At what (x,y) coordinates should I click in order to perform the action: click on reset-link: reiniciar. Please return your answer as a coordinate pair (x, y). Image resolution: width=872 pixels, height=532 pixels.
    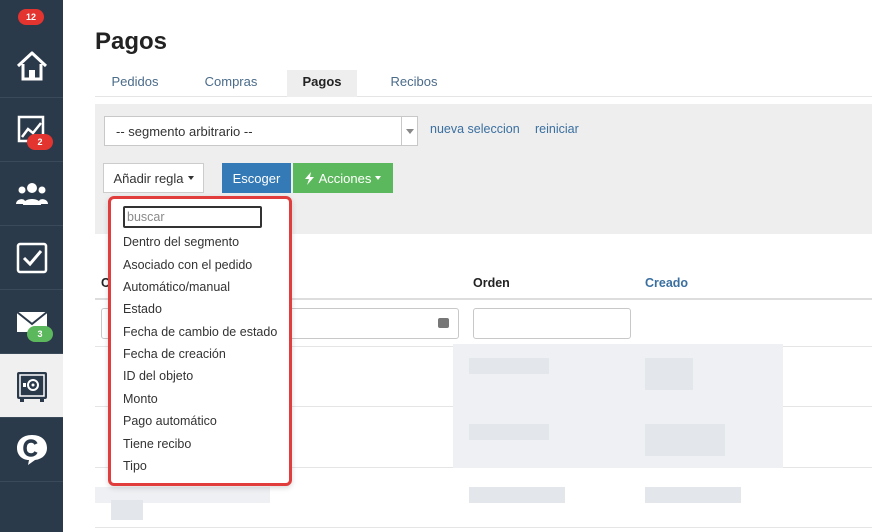
    Looking at the image, I should click on (557, 129).